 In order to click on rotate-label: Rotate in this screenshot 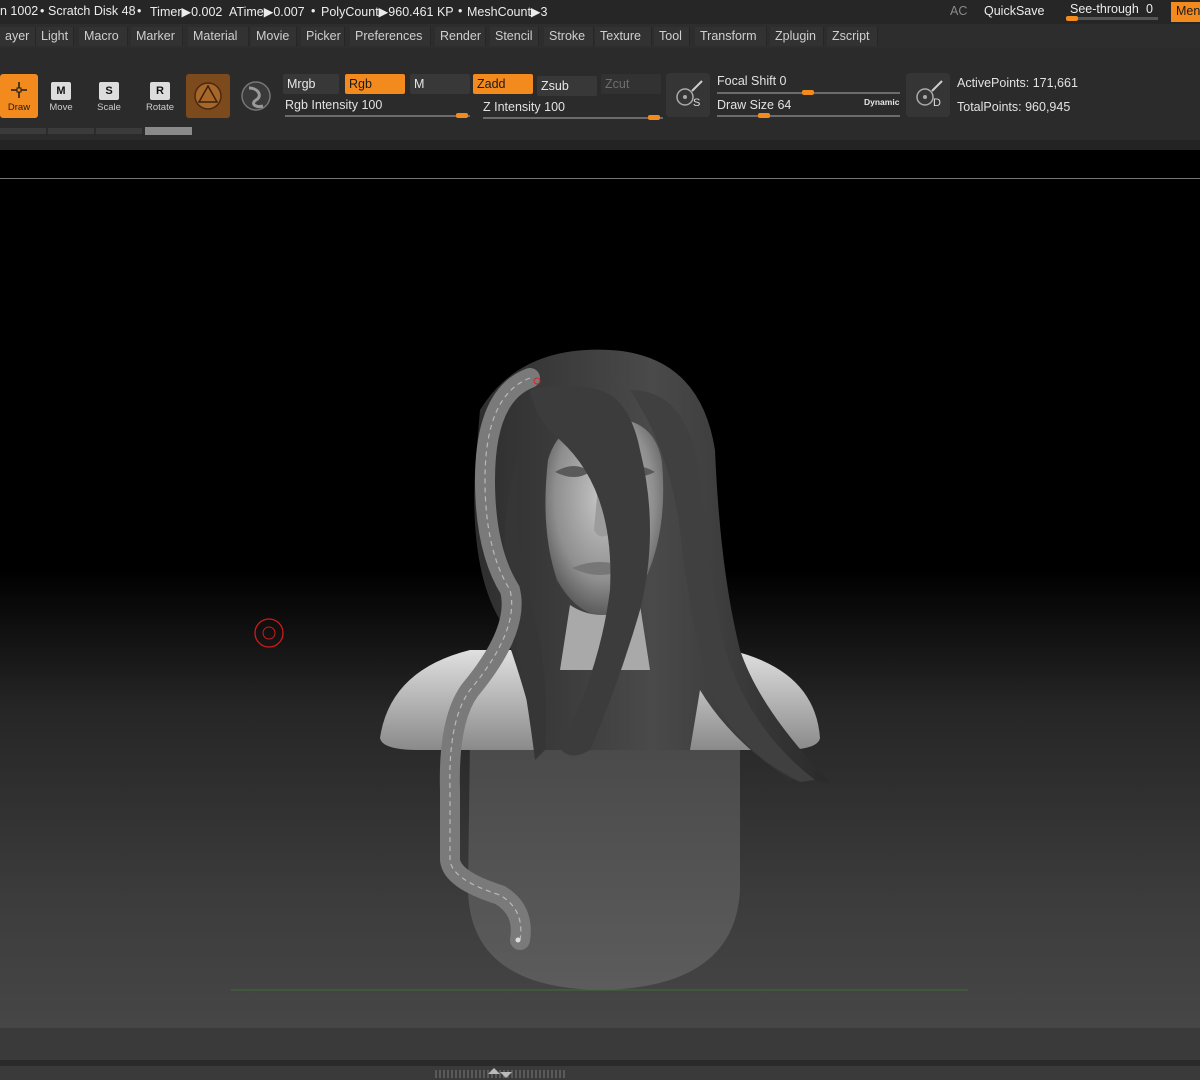, I will do `click(160, 107)`.